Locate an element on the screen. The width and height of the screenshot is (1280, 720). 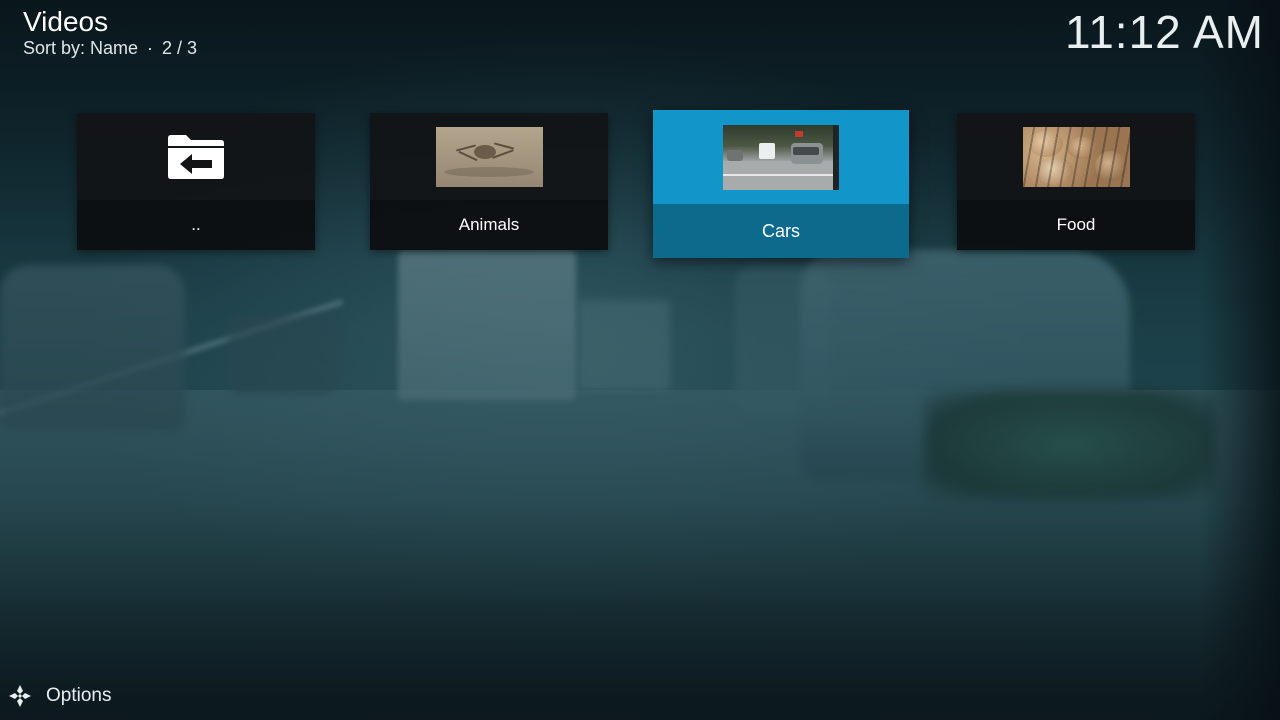
animals-thumbnail is located at coordinates (489, 156).